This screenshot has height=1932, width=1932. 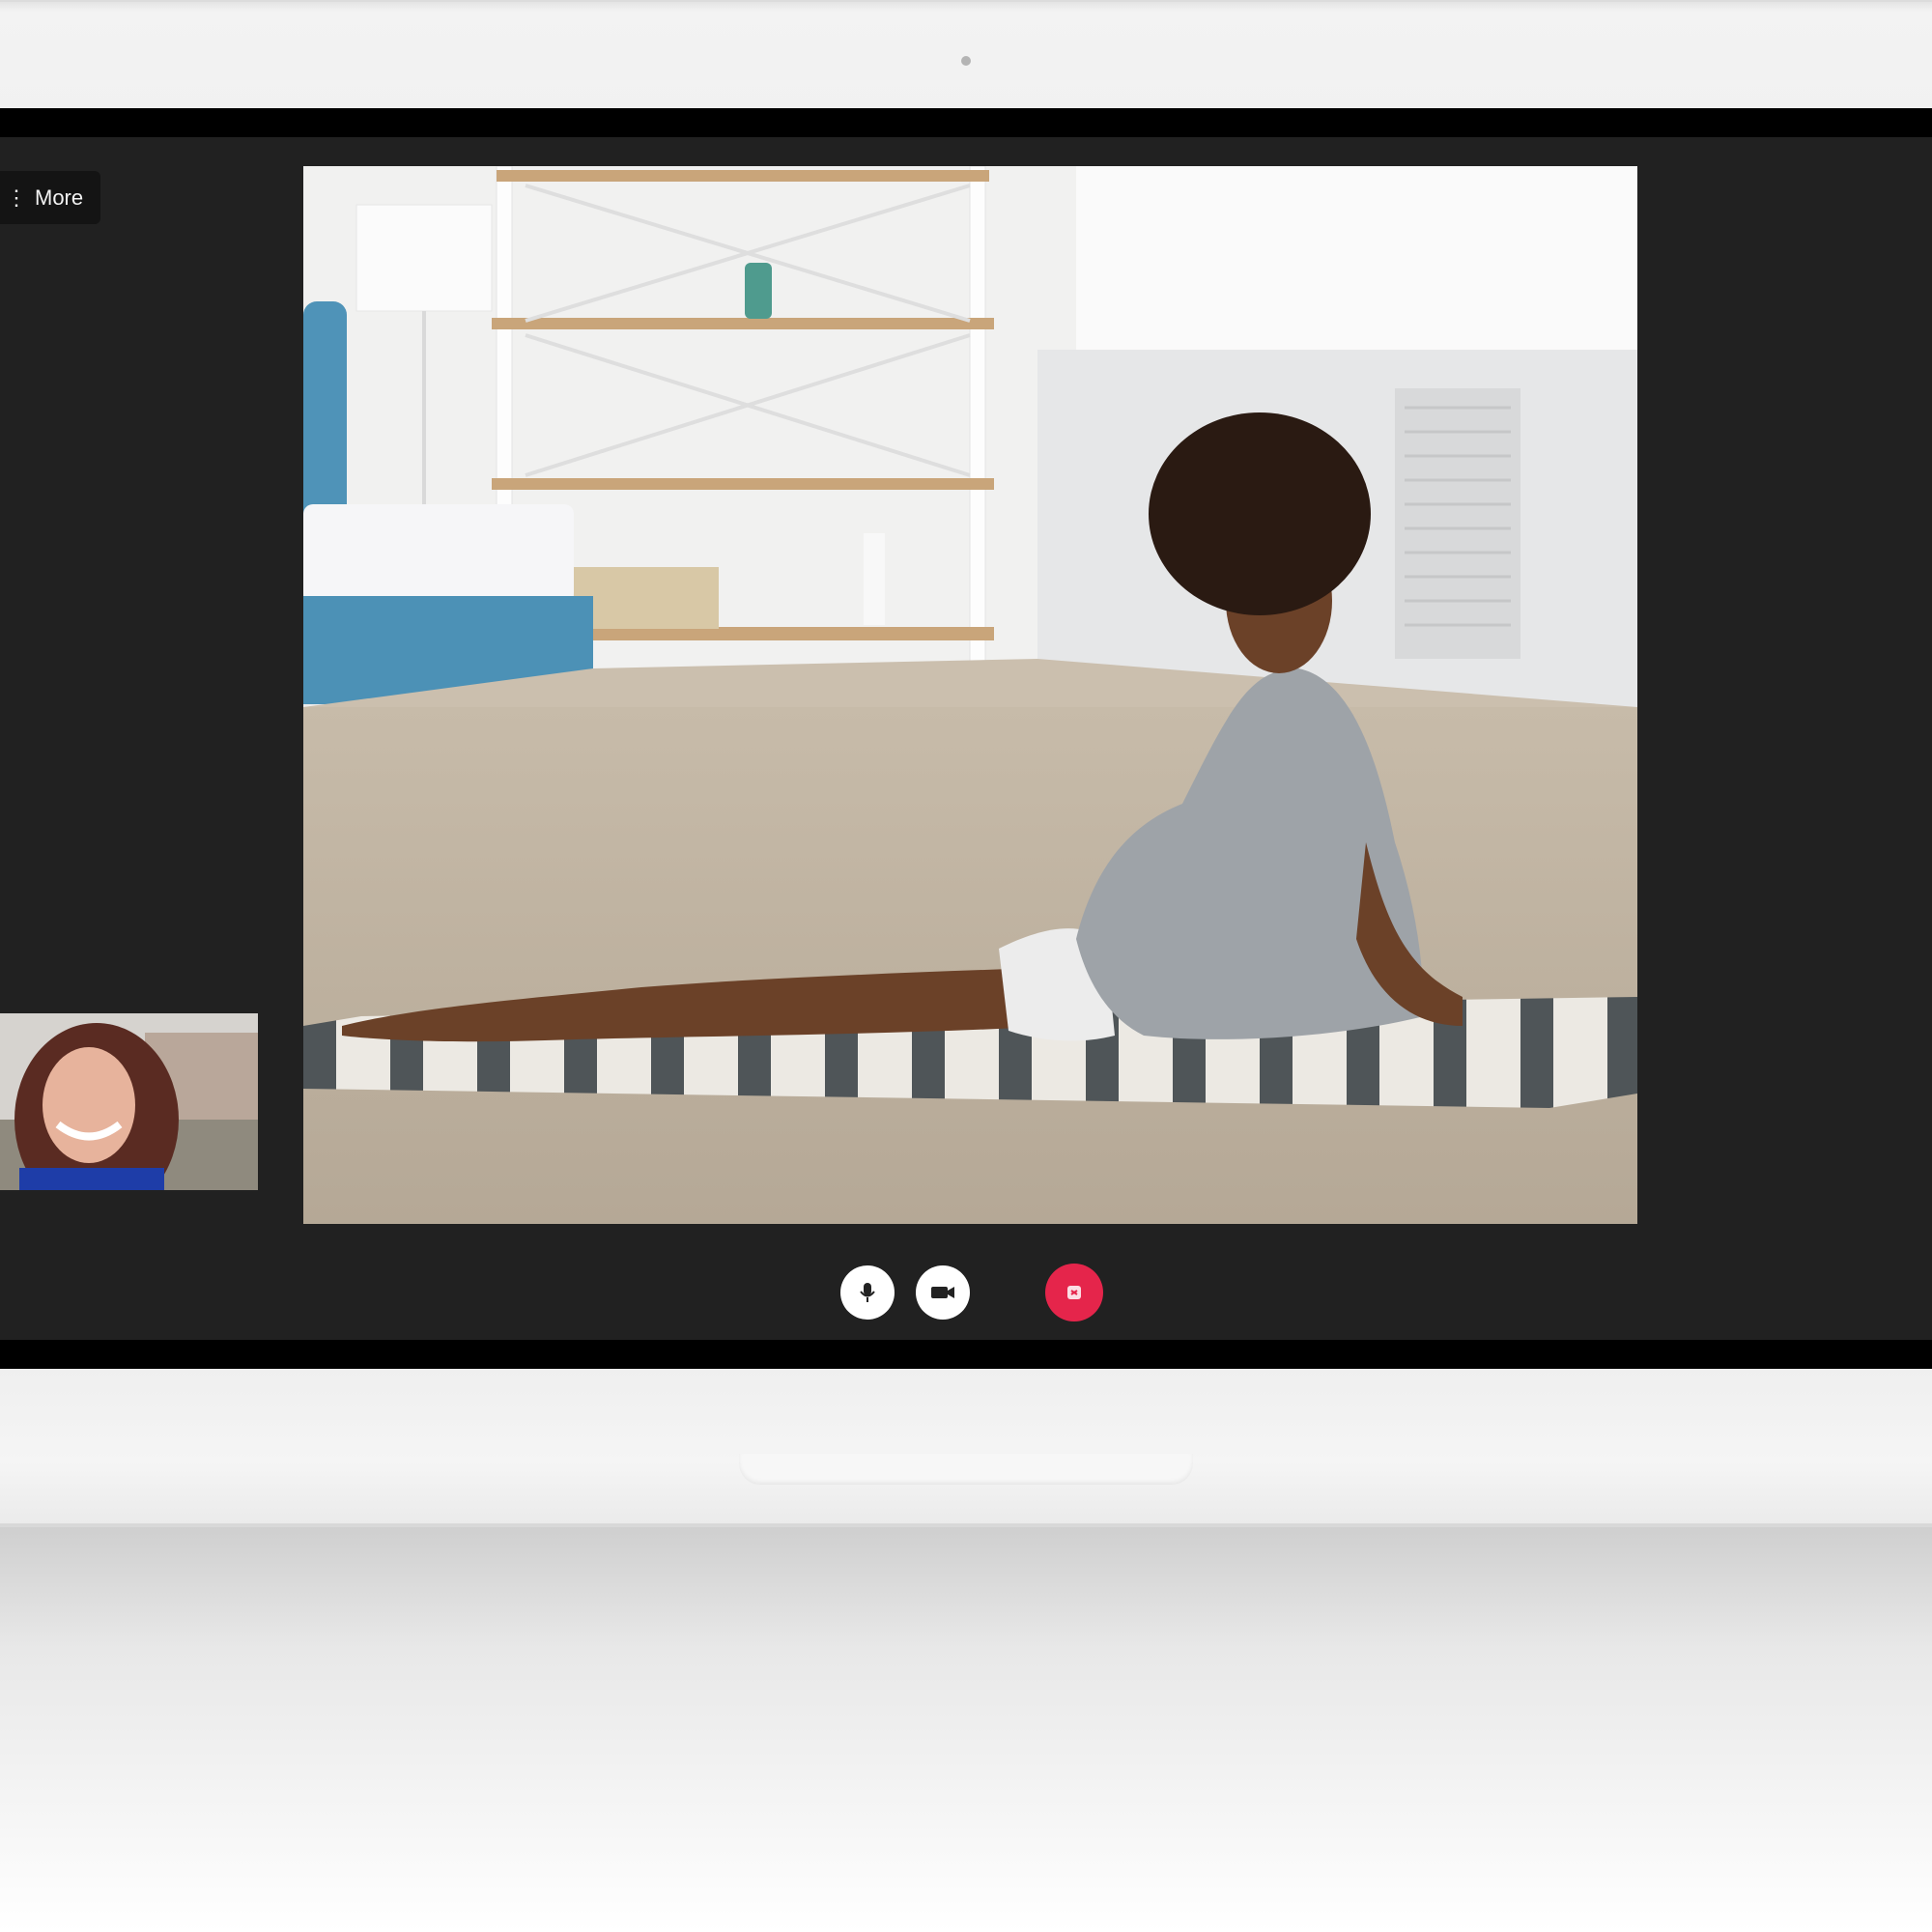 What do you see at coordinates (966, 1448) in the screenshot?
I see `device-bottom-bezel` at bounding box center [966, 1448].